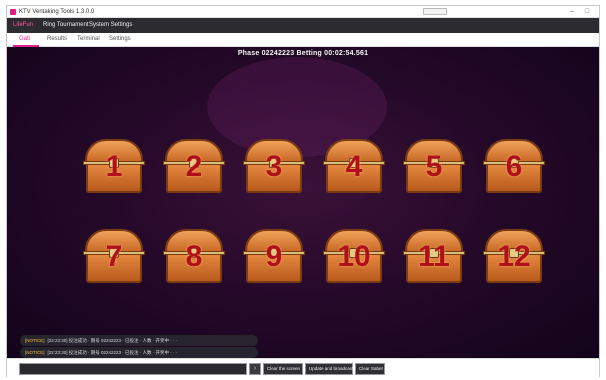 This screenshot has width=606, height=380. Describe the element at coordinates (88, 39) in the screenshot. I see `tab-terminal: Terminal` at that location.